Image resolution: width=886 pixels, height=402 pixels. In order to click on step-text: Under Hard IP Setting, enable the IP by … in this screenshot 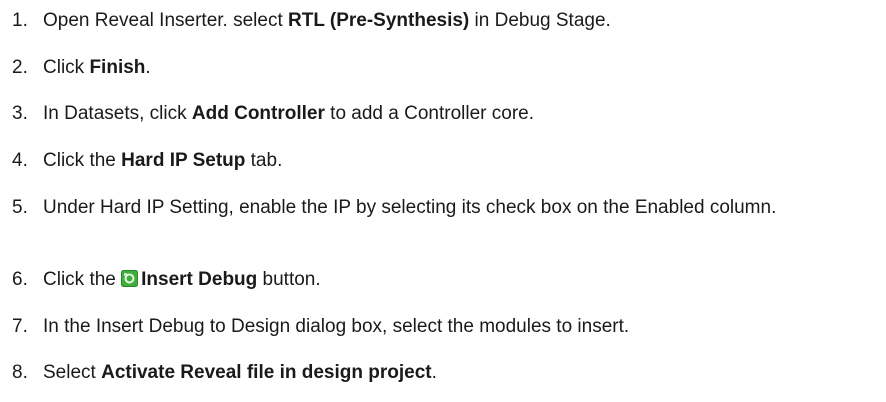, I will do `click(410, 207)`.